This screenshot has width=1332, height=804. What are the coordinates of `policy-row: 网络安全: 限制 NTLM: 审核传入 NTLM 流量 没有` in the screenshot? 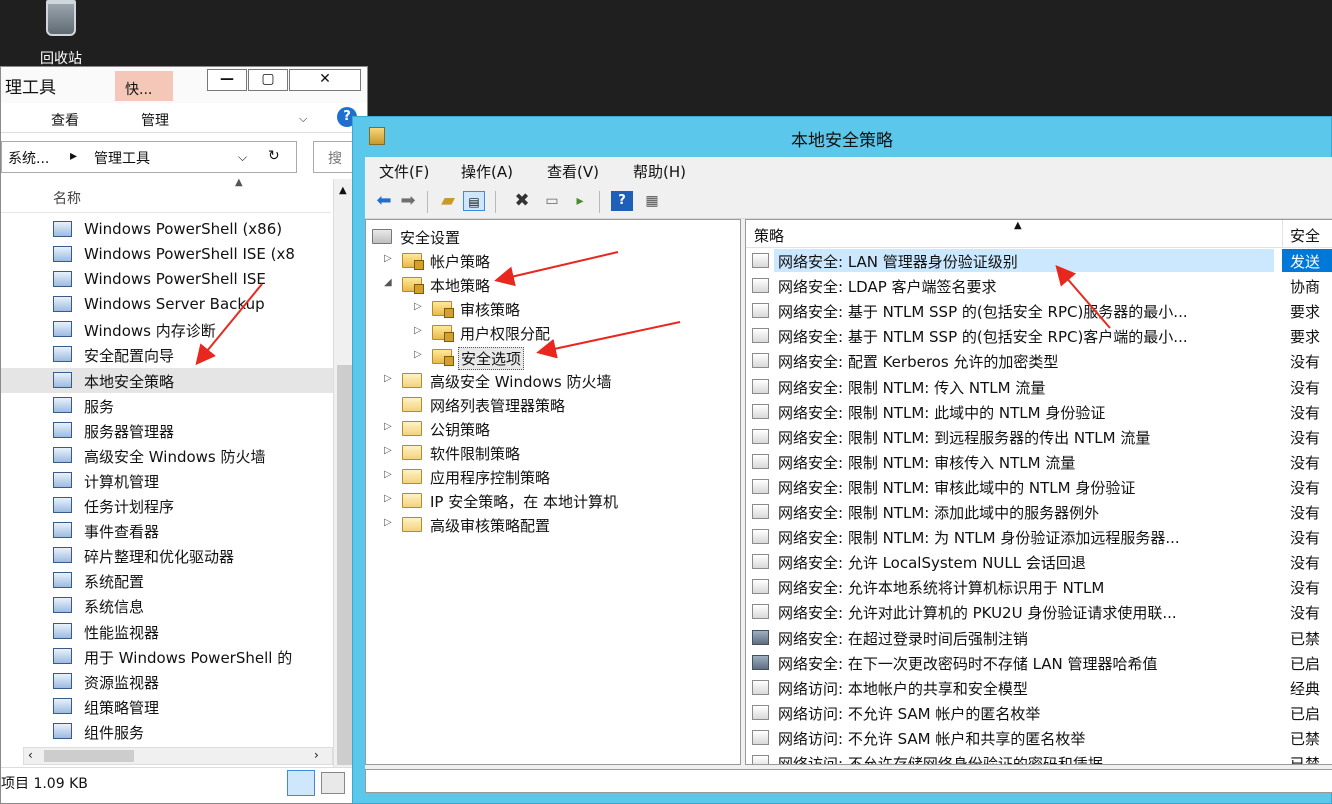 It's located at (1039, 461).